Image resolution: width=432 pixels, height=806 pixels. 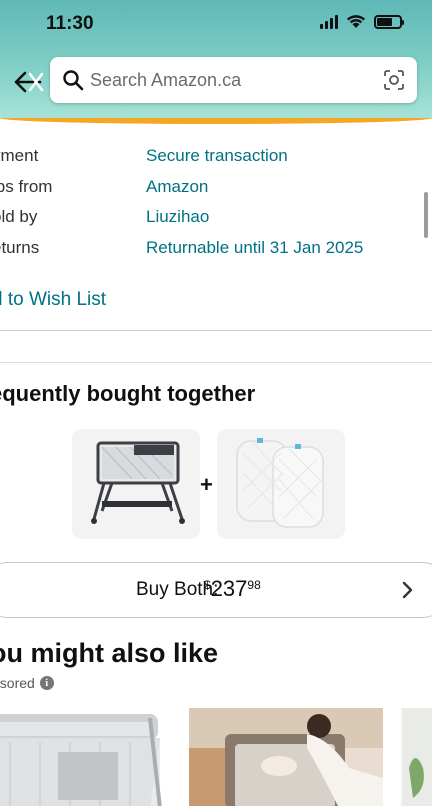 I want to click on secure-transaction-link: Secure transaction, so click(x=217, y=156).